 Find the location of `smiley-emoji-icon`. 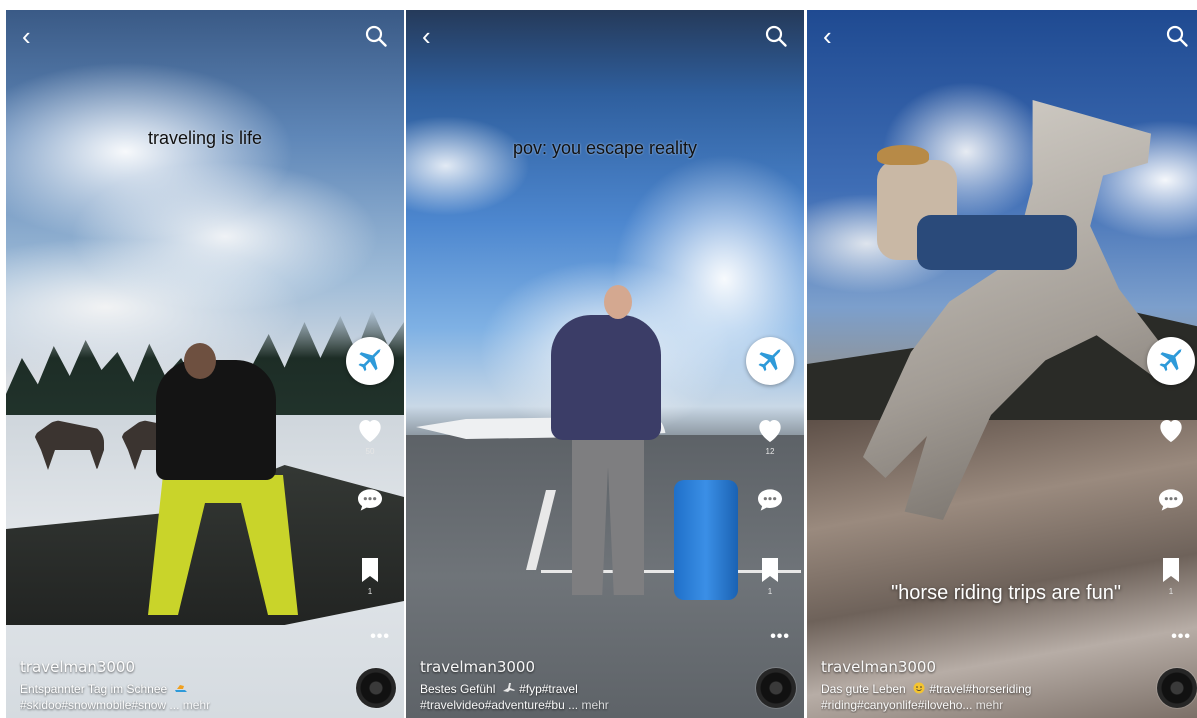

smiley-emoji-icon is located at coordinates (919, 688).